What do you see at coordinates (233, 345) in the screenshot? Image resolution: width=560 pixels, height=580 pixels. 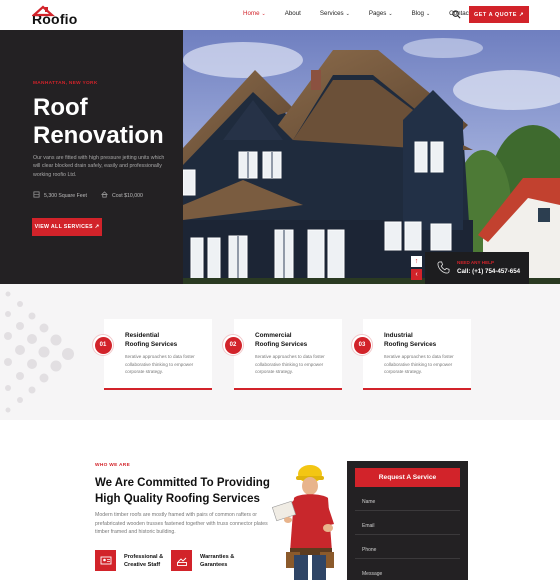 I see `service-number-badge: 02` at bounding box center [233, 345].